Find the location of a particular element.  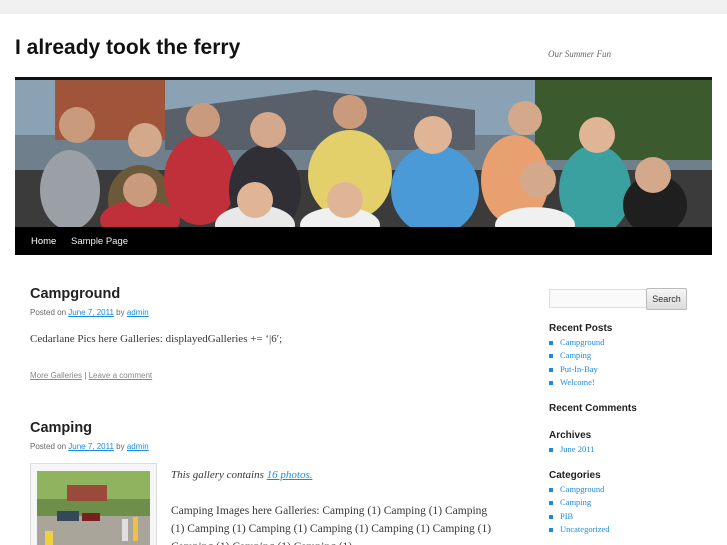

search-button: Search is located at coordinates (666, 299).